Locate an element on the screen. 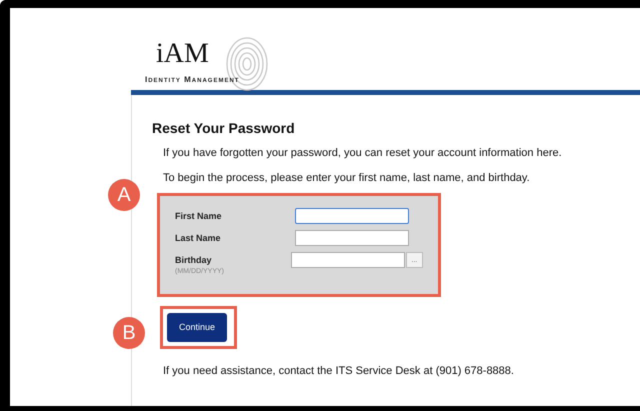  help-text: If you need assistance, contact the ITS Service Desk at (901) 678-8888. is located at coordinates (338, 371).